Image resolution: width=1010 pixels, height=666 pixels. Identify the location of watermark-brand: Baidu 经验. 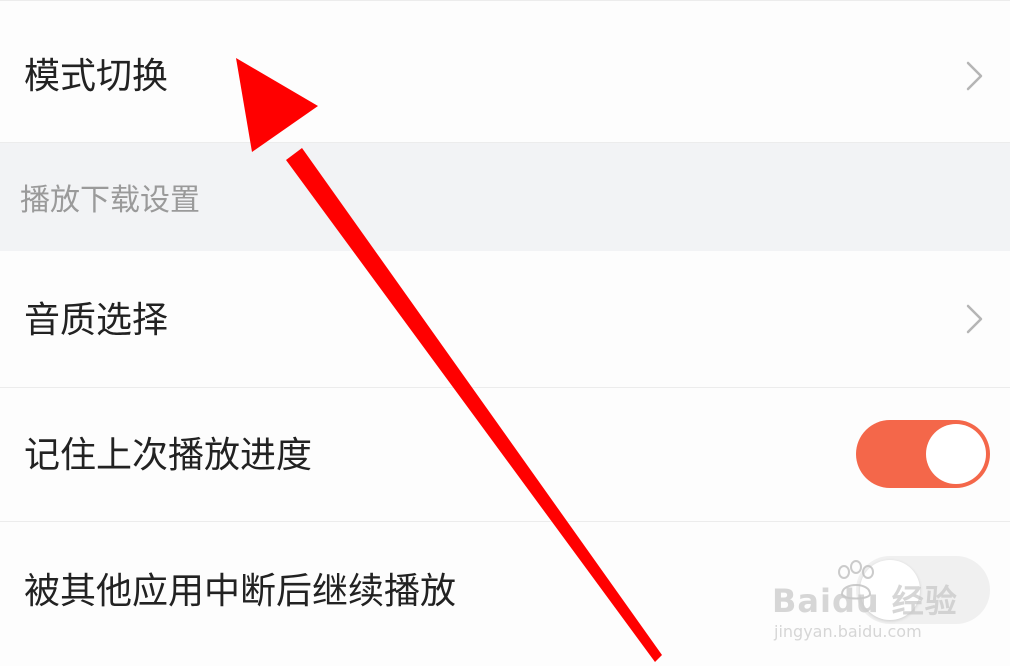
(865, 601).